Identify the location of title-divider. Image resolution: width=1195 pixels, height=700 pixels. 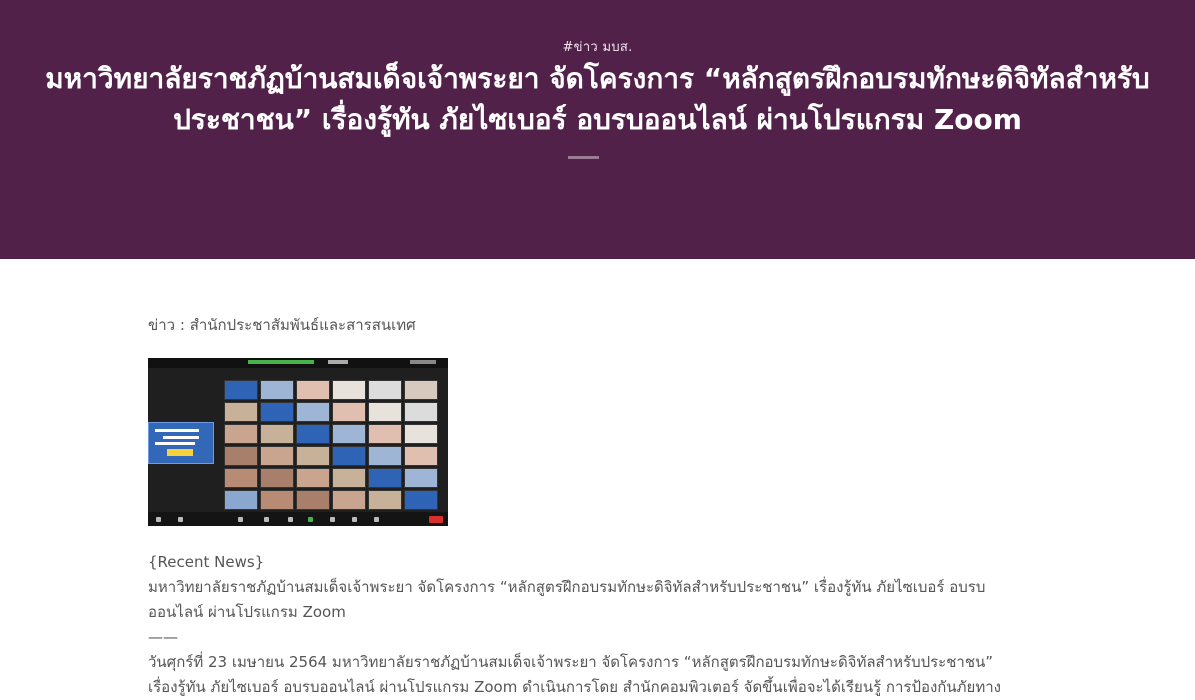
(583, 157).